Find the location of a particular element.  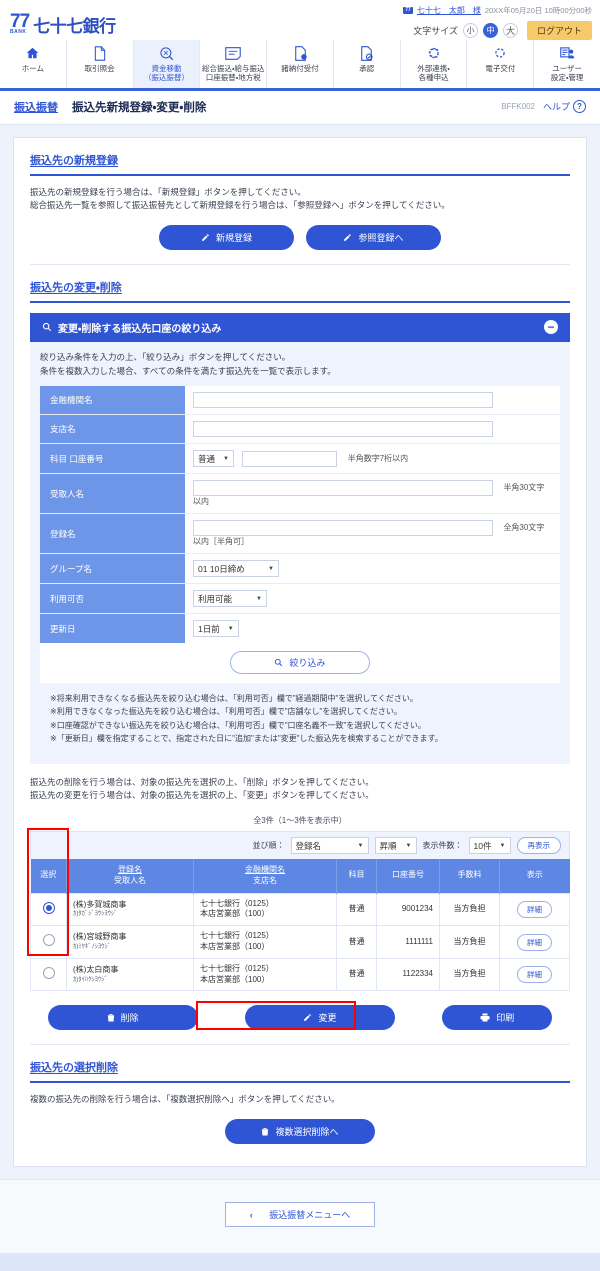

global-nav: ホーム 取引照会 資金移動 （振込振替） 総合振込・給与振込 口座振替・地方税 is located at coordinates (300, 64).